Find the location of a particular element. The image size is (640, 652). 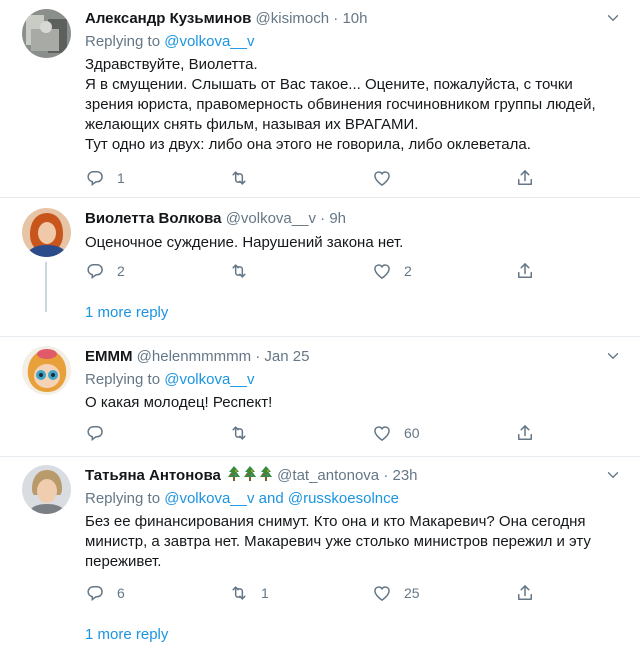

author-name: Виолетта Волкова is located at coordinates (153, 218).